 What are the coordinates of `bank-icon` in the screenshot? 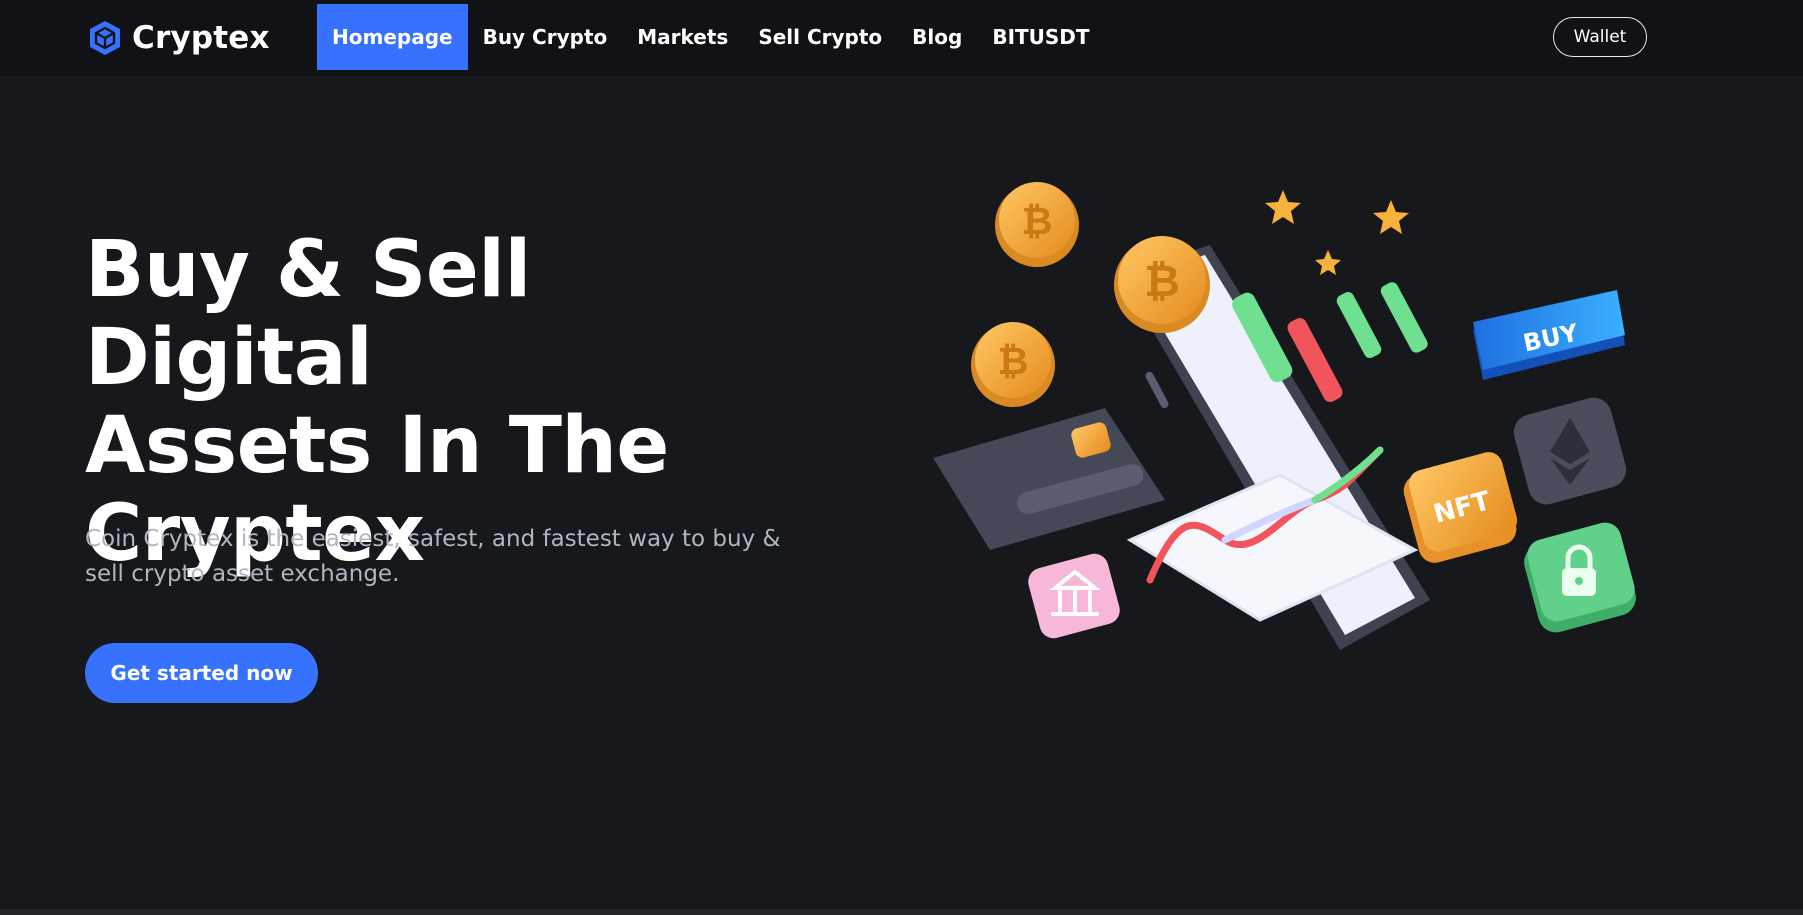 It's located at (1074, 596).